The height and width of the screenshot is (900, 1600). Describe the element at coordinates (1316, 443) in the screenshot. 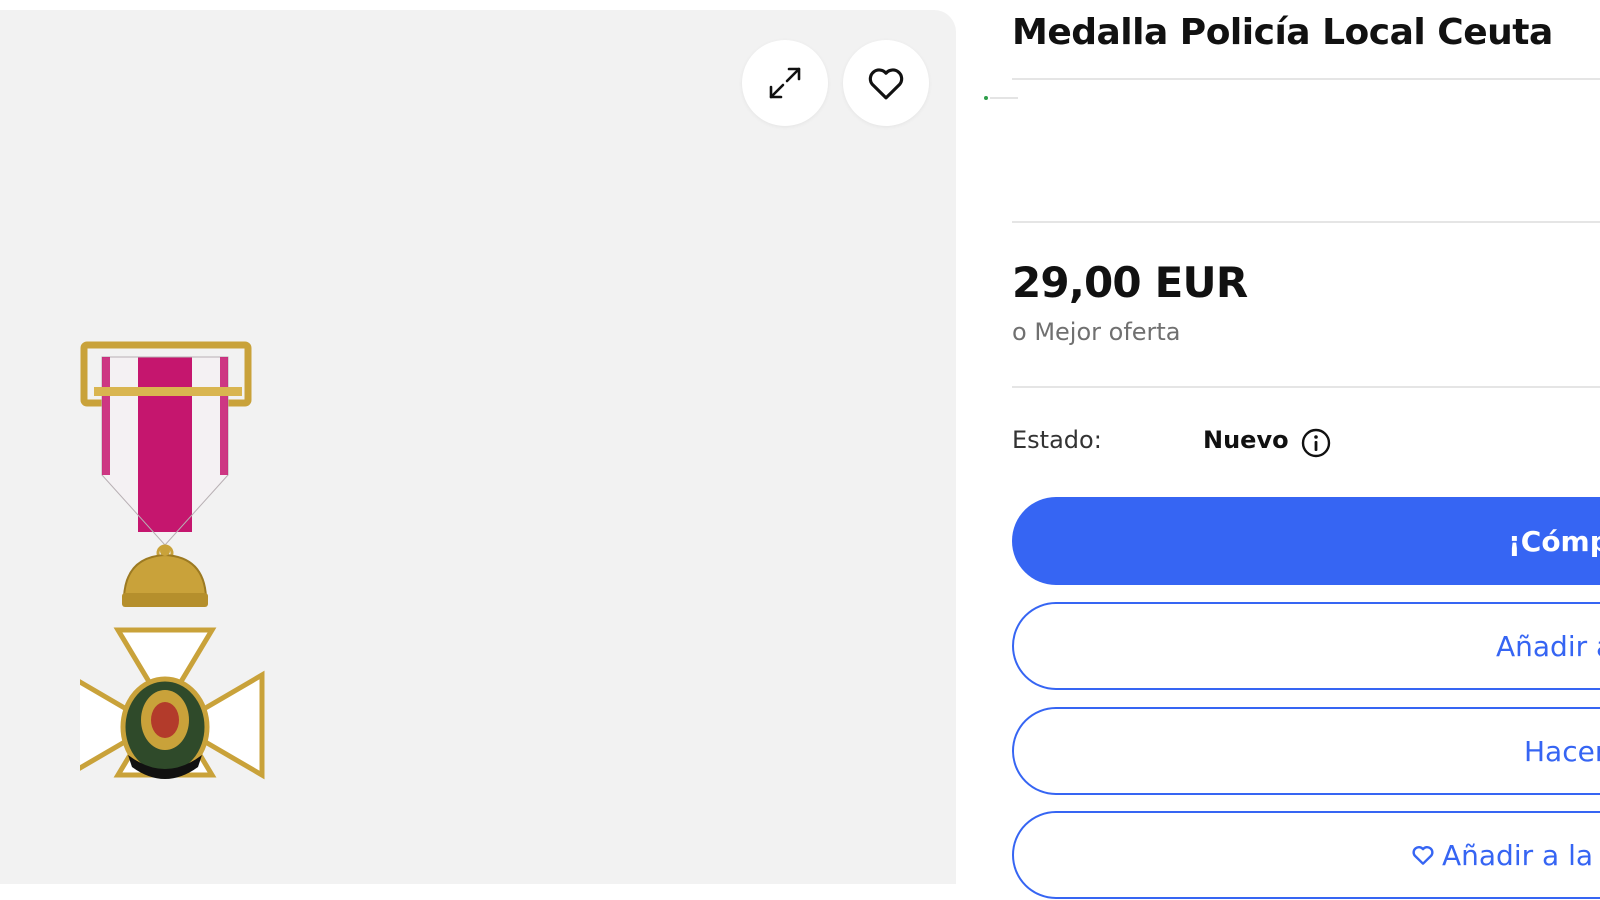

I see `info-icon` at that location.